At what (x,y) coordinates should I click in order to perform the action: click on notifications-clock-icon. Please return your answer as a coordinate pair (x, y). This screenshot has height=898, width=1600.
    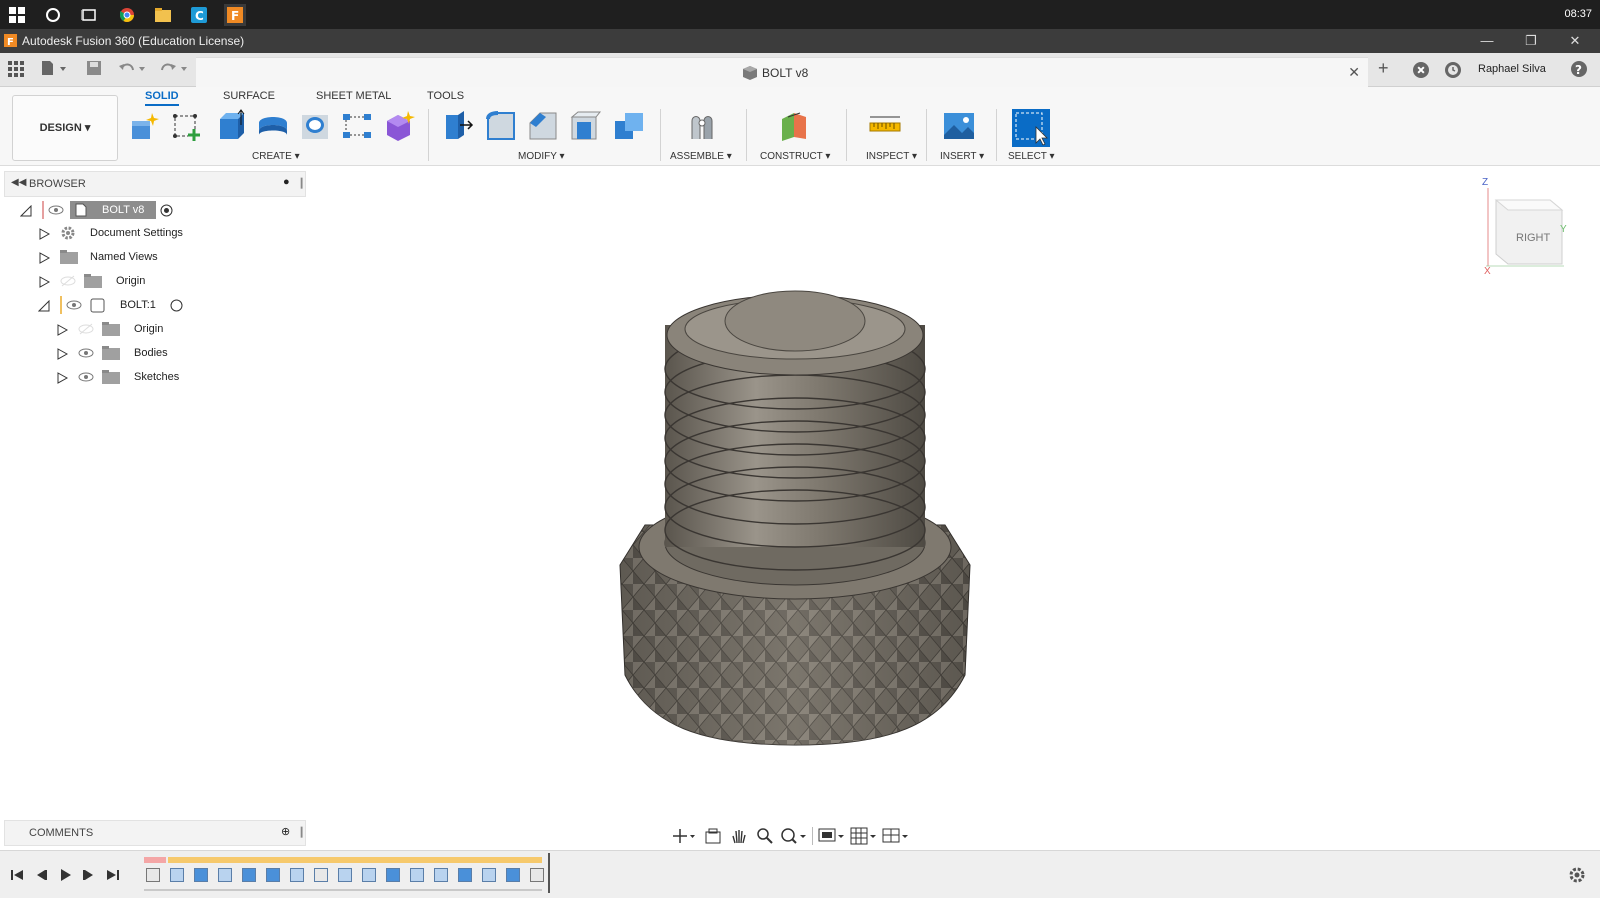
    Looking at the image, I should click on (1453, 70).